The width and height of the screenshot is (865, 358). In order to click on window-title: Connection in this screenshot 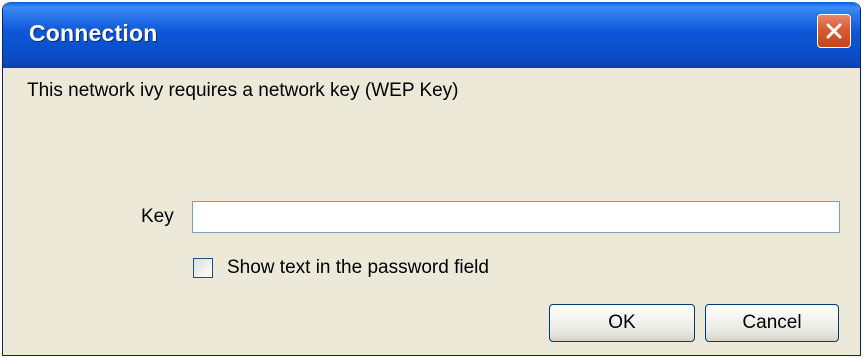, I will do `click(93, 33)`.